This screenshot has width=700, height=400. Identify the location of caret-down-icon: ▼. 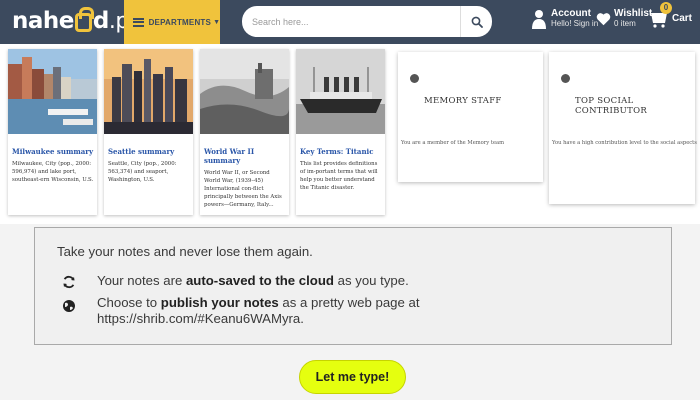
(216, 22).